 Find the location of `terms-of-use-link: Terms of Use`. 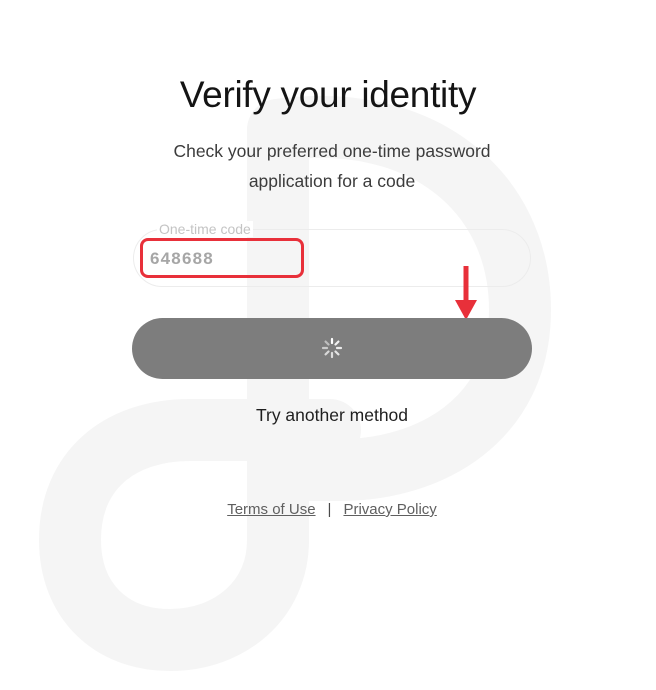

terms-of-use-link: Terms of Use is located at coordinates (271, 509).